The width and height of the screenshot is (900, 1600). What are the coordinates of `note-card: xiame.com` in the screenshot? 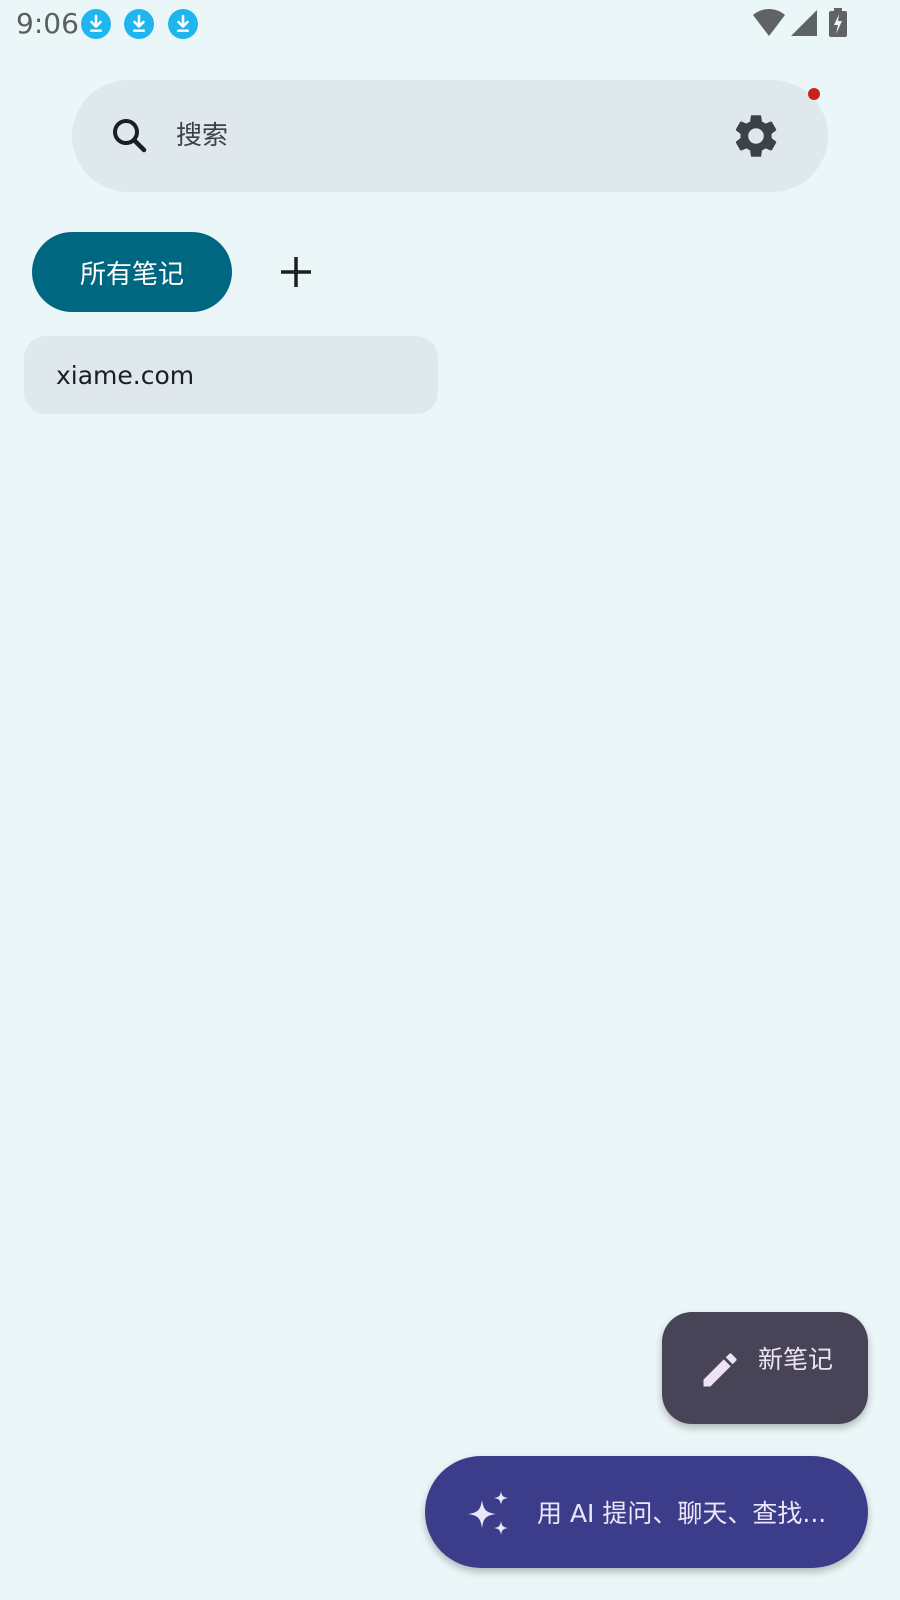 It's located at (231, 375).